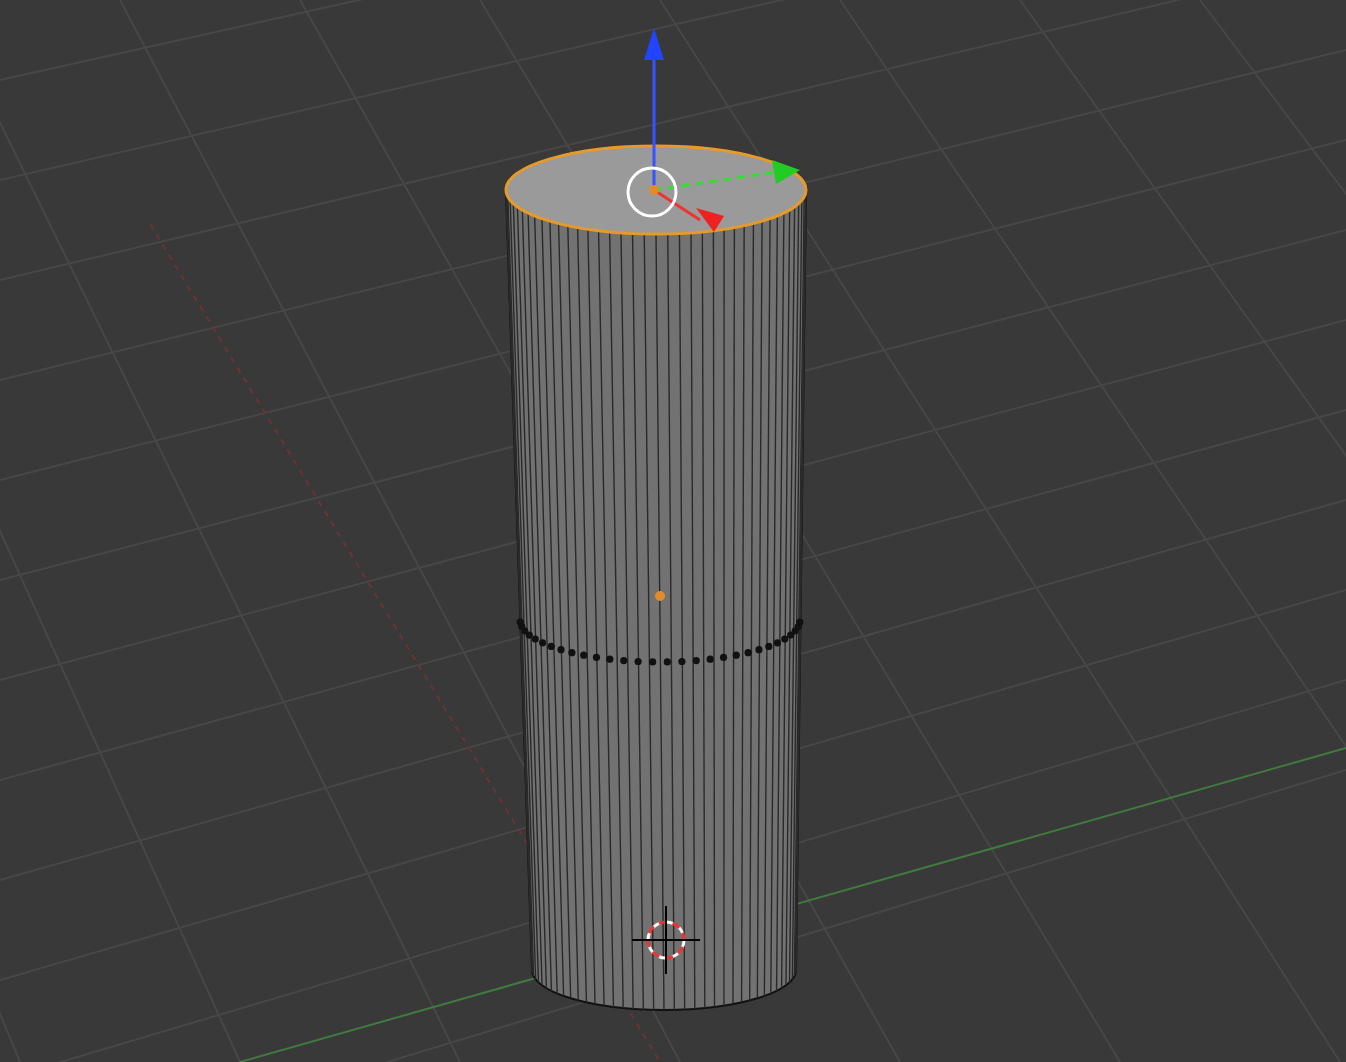  What do you see at coordinates (666, 940) in the screenshot?
I see `cursor-icon` at bounding box center [666, 940].